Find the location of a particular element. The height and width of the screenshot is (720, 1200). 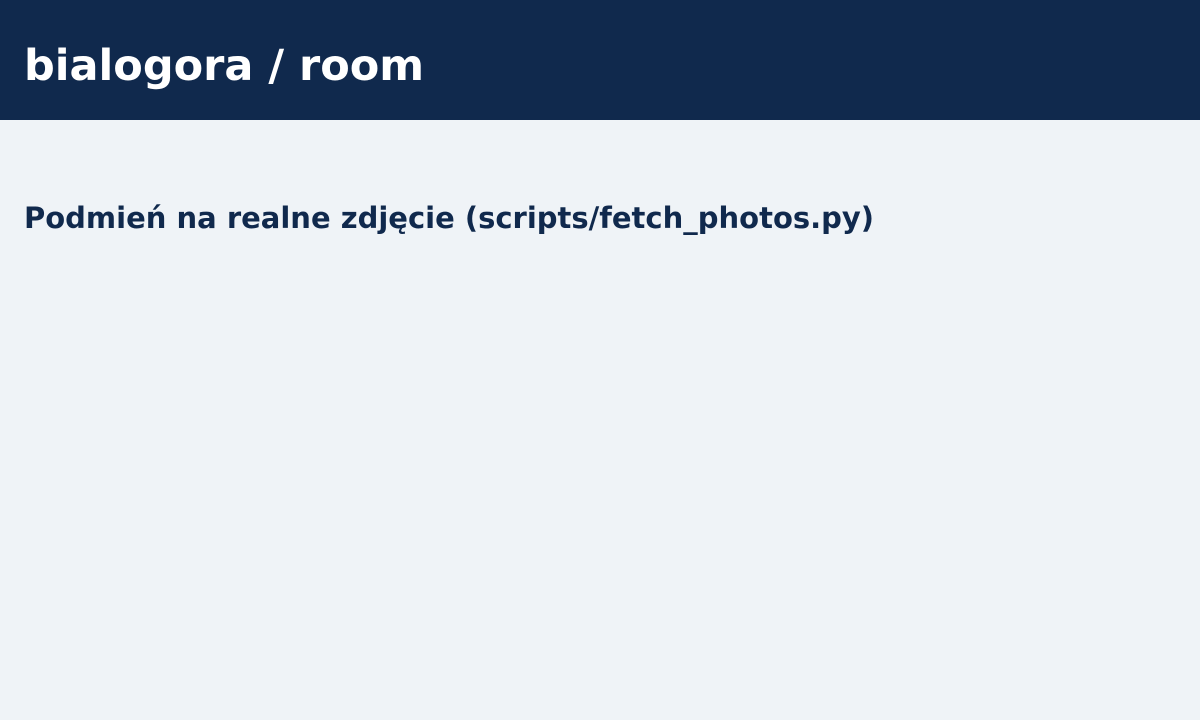

page-title: bialogora / room is located at coordinates (224, 66).